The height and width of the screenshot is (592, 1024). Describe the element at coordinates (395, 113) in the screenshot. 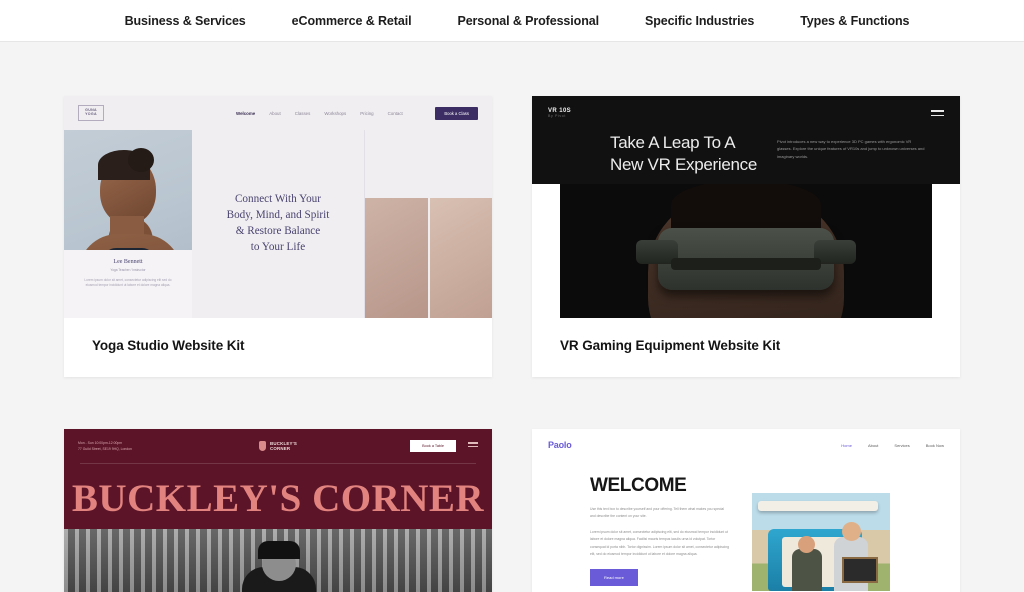

I see `yoga-nav-contact: Contact` at that location.